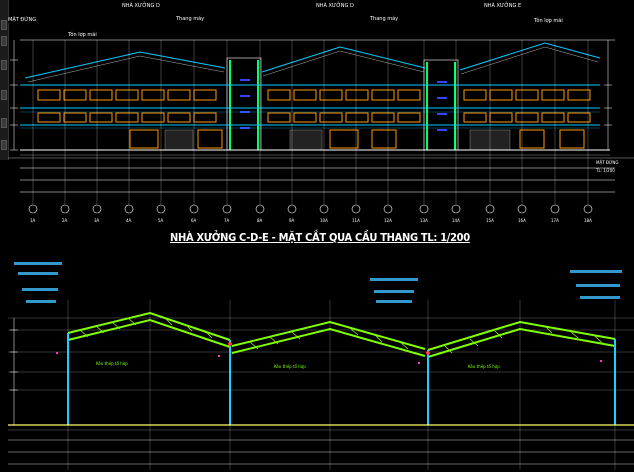 This screenshot has width=634, height=472. I want to click on stair-label-1: Thang máy, so click(190, 19).